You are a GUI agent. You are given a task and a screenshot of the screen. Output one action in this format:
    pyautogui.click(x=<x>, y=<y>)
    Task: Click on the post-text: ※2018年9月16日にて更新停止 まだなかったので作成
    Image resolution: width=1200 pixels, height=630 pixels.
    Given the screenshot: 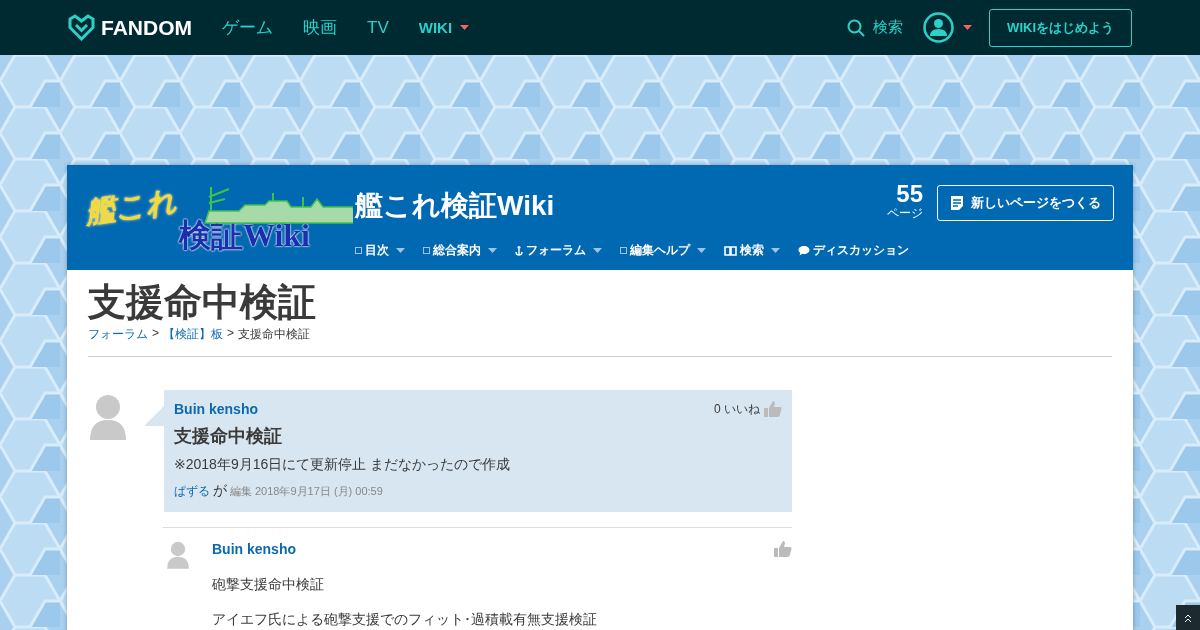 What is the action you would take?
    pyautogui.click(x=343, y=465)
    